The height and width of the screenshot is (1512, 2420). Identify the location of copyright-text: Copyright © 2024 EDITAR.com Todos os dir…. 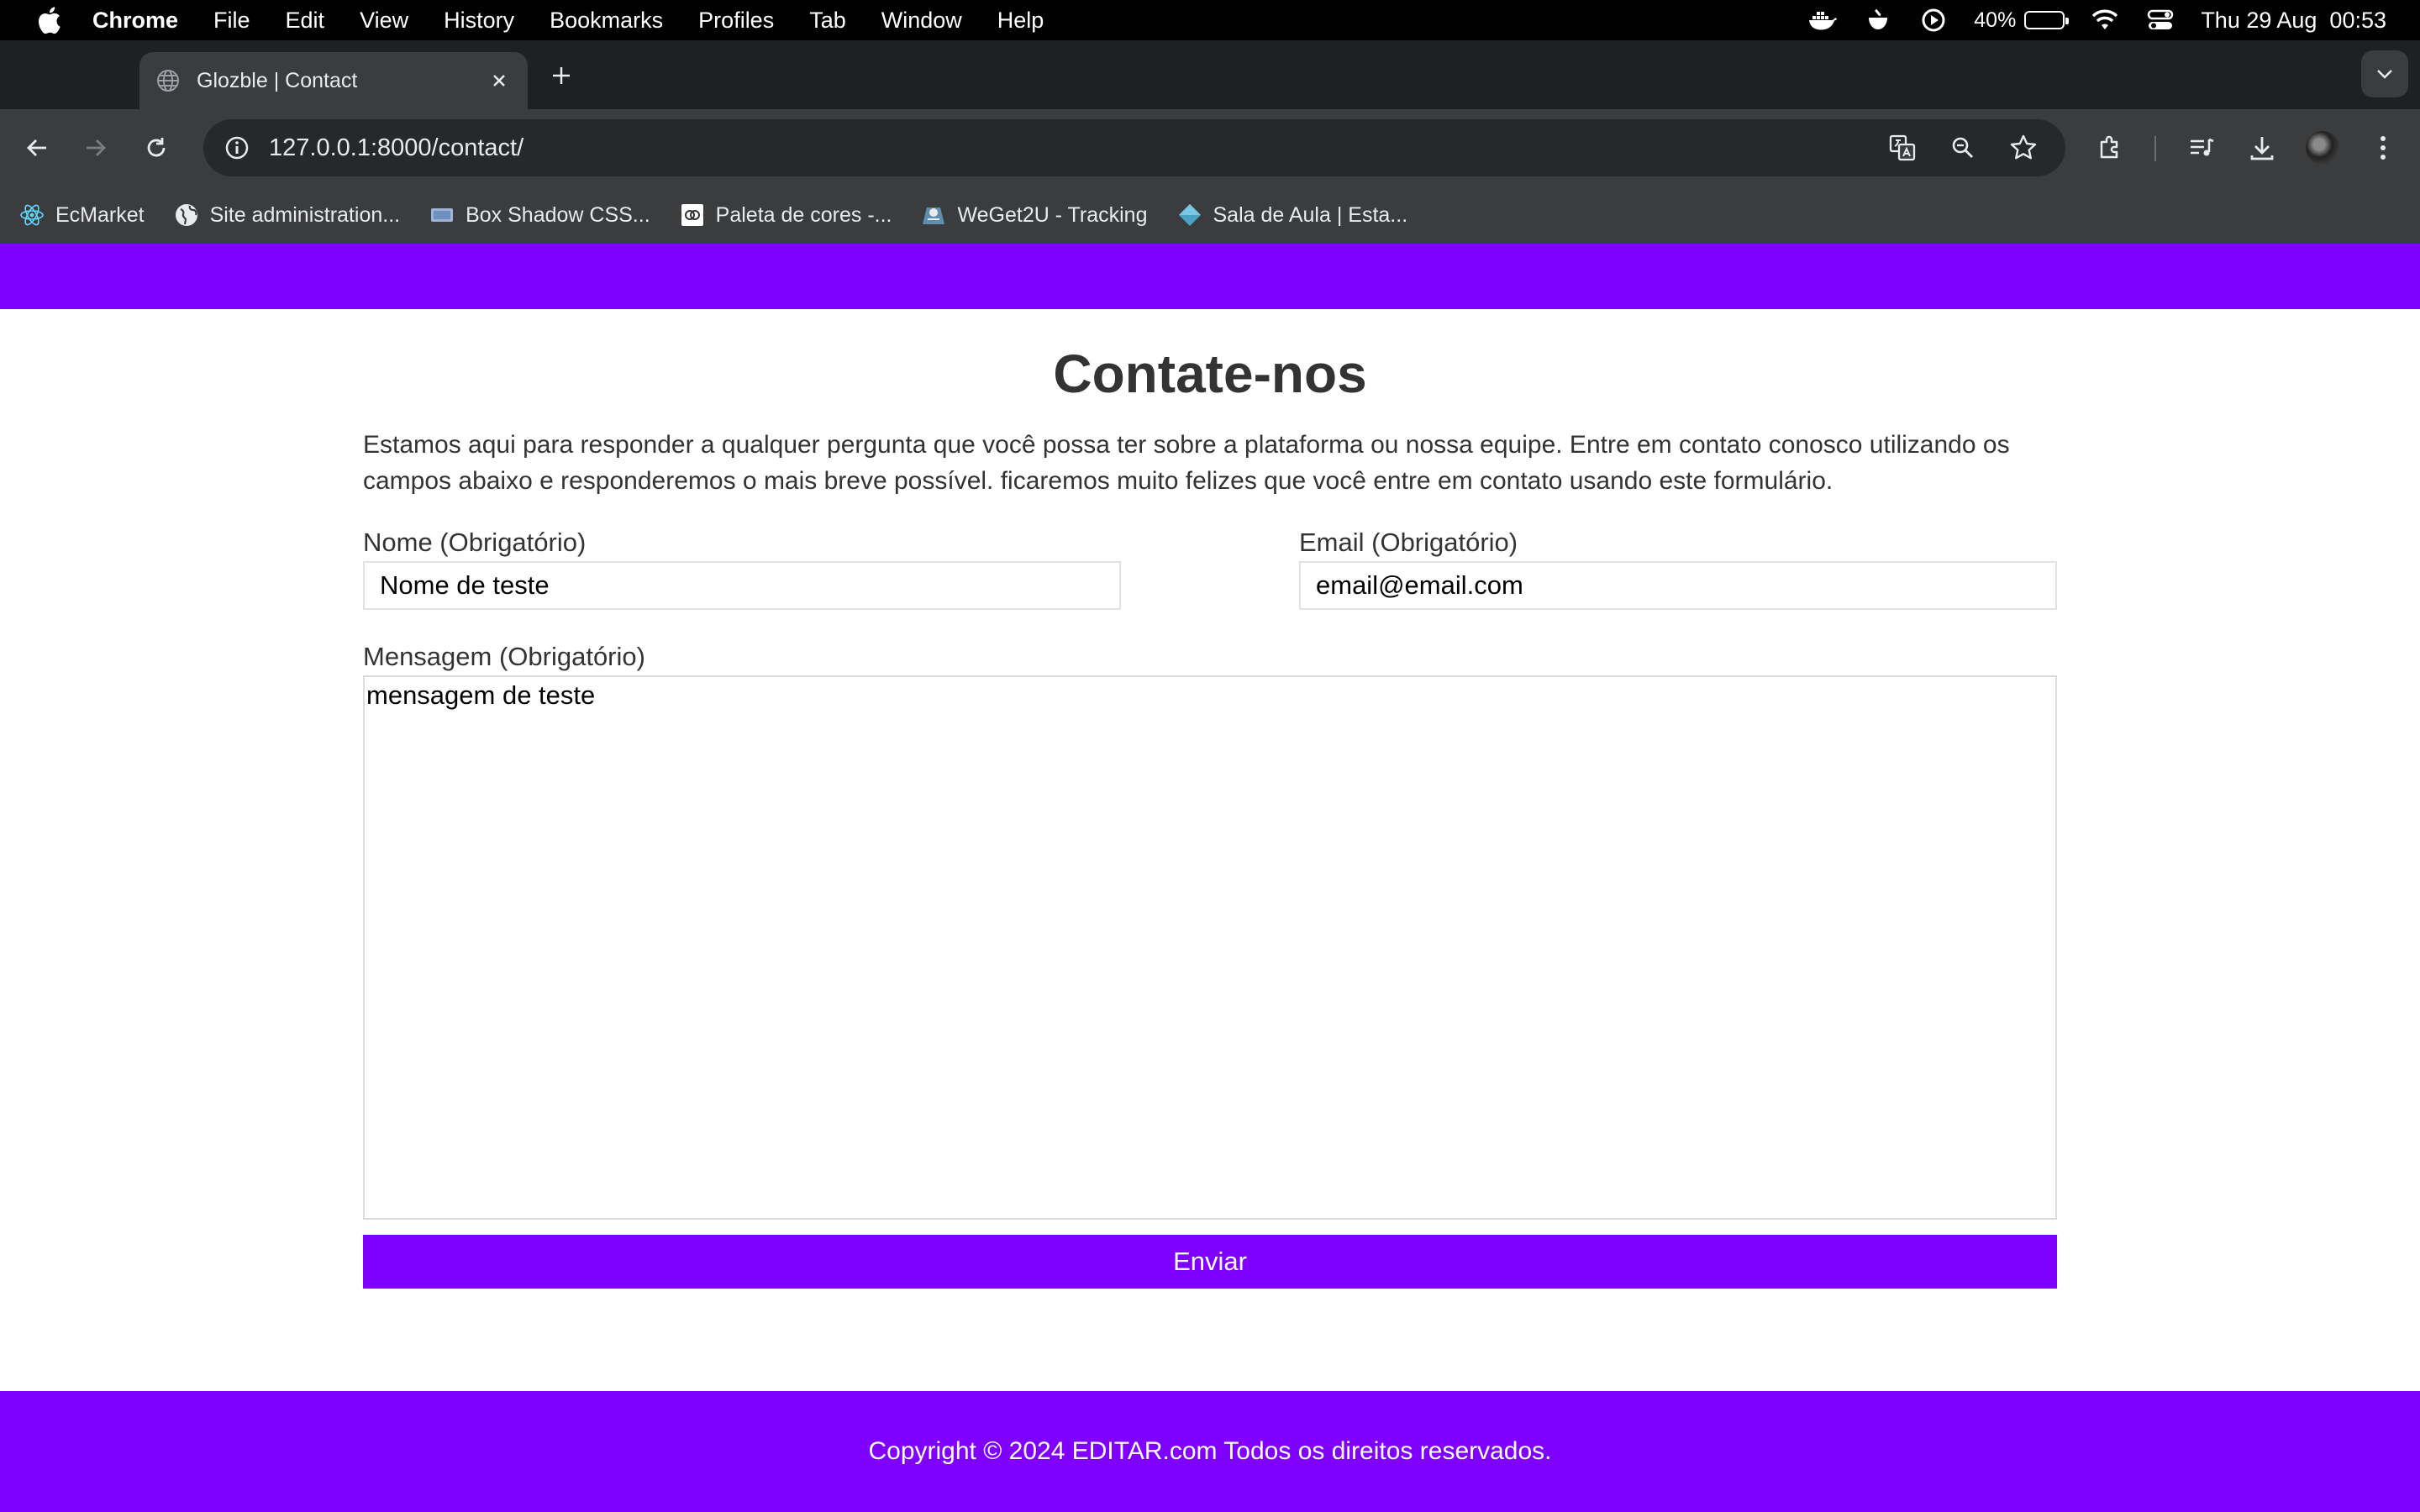
(1210, 1451).